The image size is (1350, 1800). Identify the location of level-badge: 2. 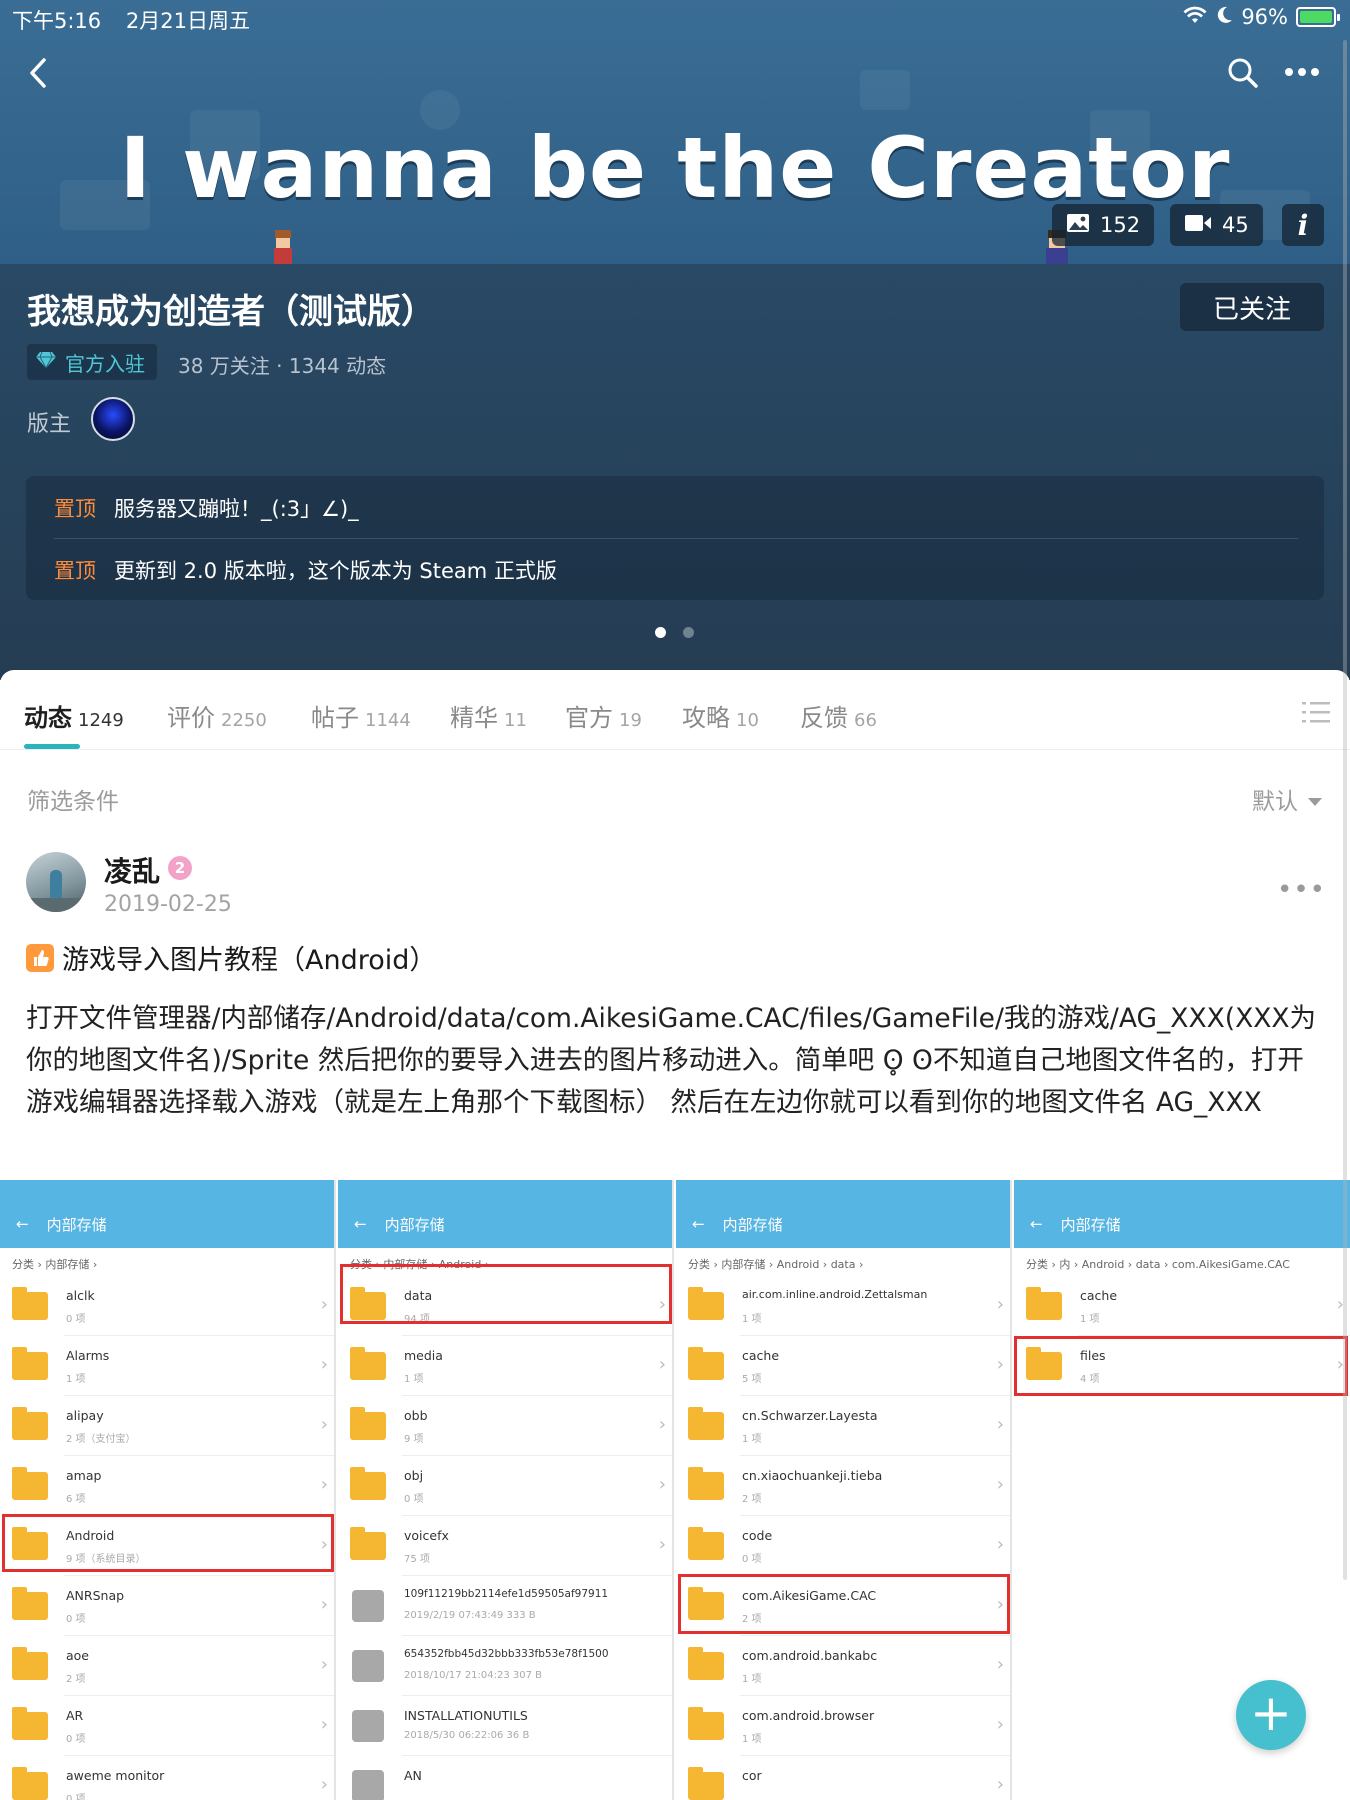
(180, 868).